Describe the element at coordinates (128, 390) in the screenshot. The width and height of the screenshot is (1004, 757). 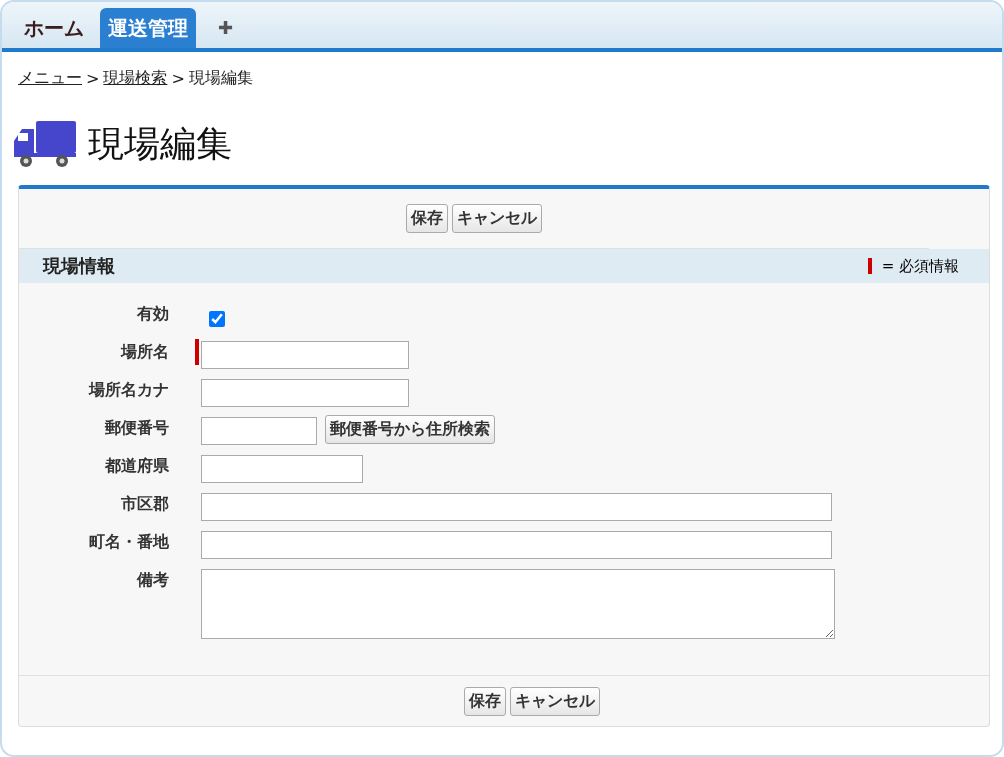
I see `field-label: 場所名カナ` at that location.